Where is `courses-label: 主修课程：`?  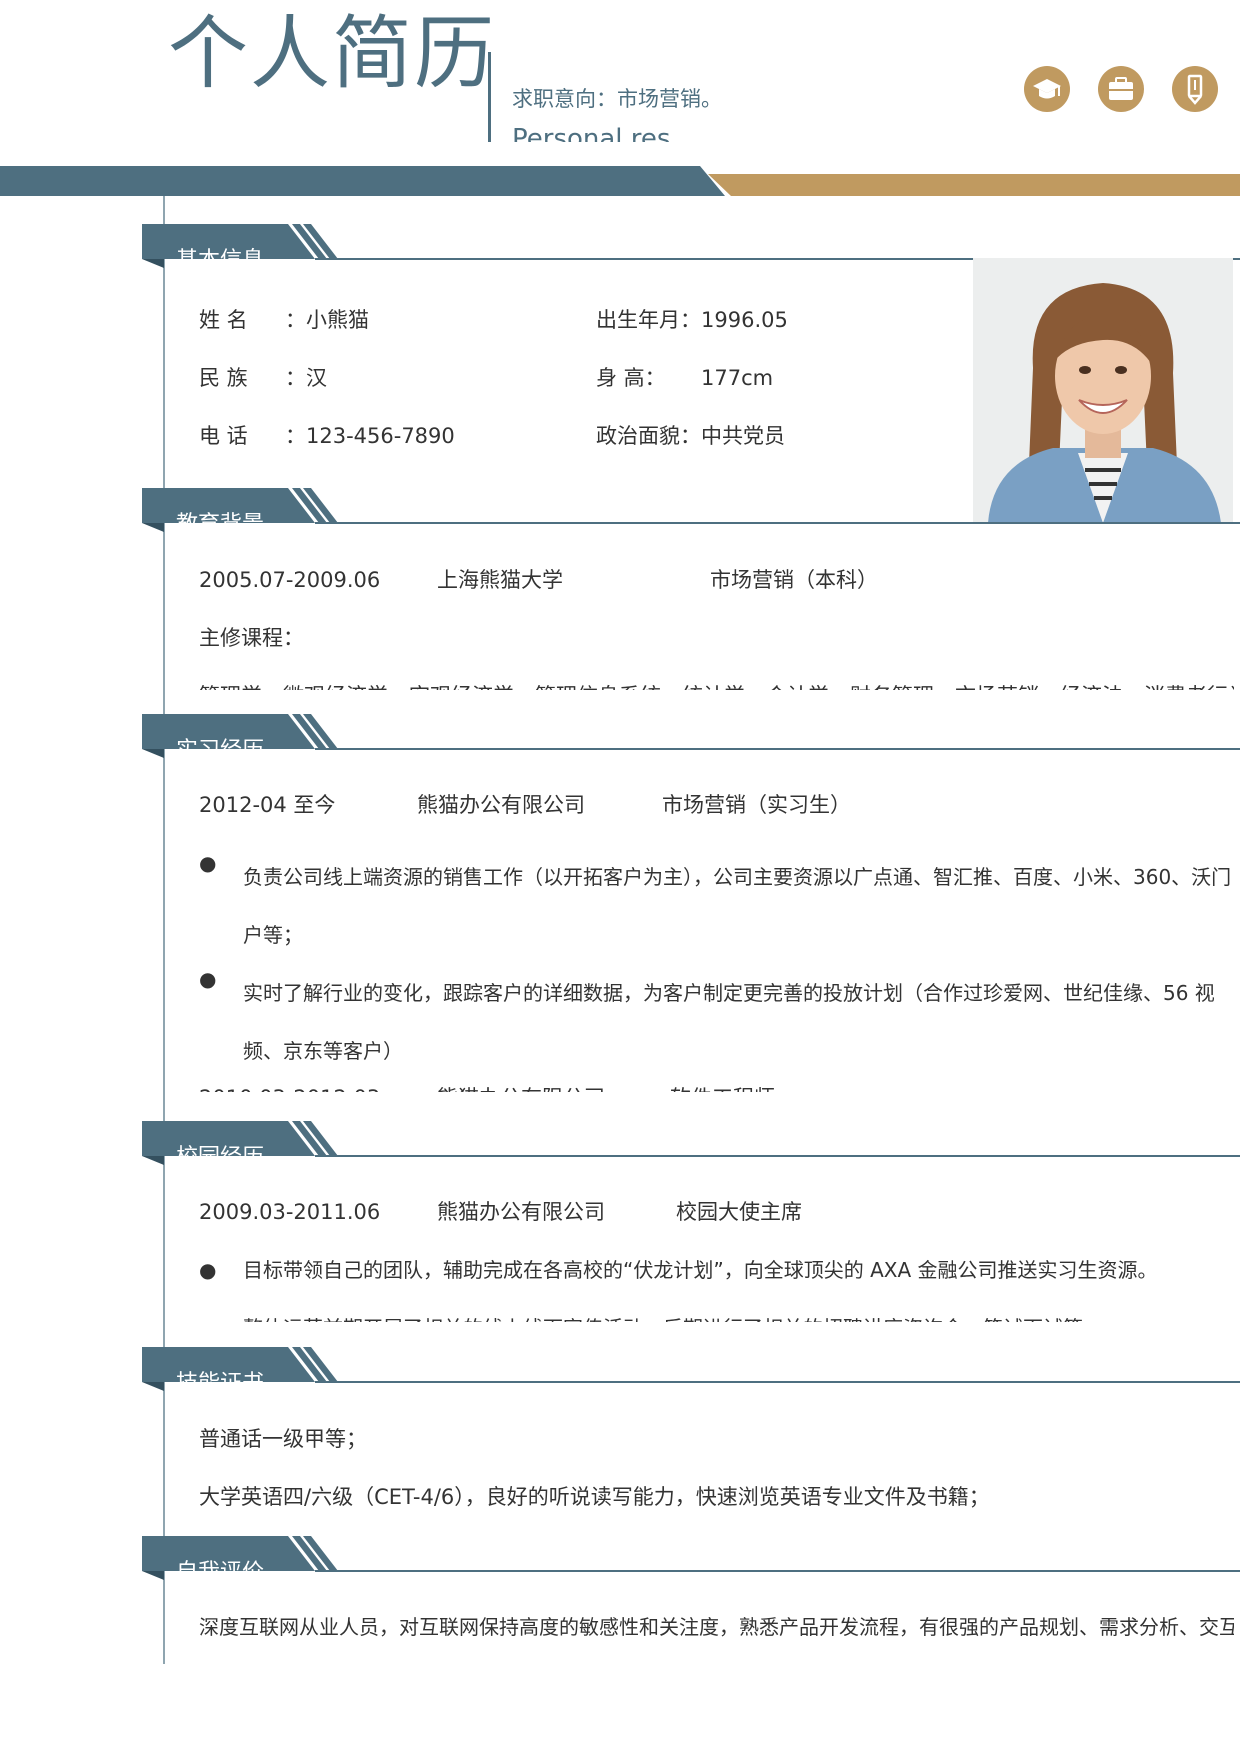 courses-label: 主修课程： is located at coordinates (251, 638).